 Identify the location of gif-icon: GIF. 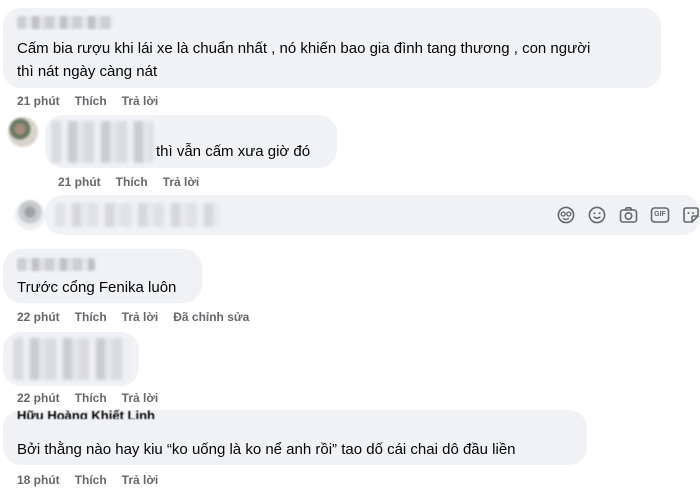
(660, 215).